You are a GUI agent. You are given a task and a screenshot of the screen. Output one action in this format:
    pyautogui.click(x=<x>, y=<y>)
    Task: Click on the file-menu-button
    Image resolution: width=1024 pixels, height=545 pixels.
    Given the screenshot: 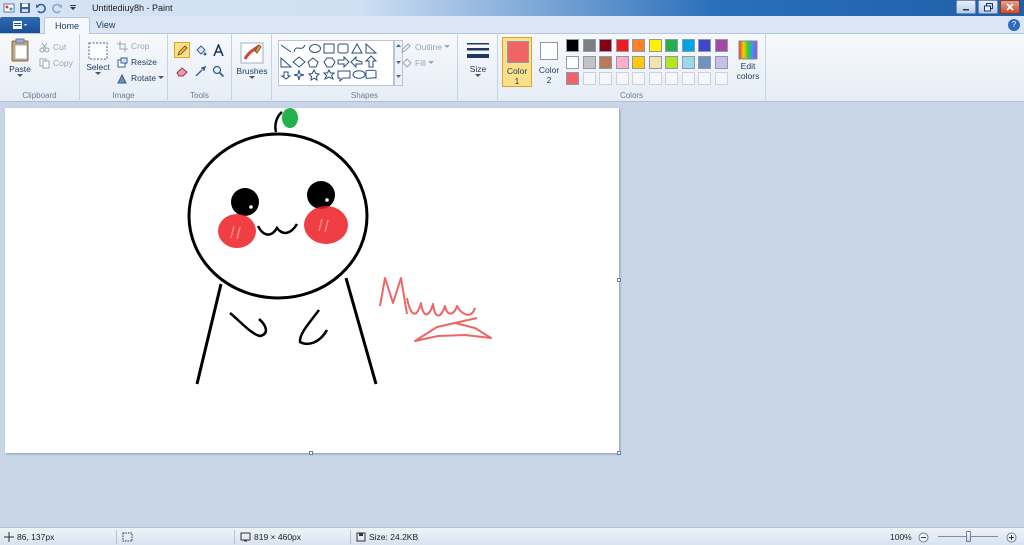 What is the action you would take?
    pyautogui.click(x=20, y=25)
    